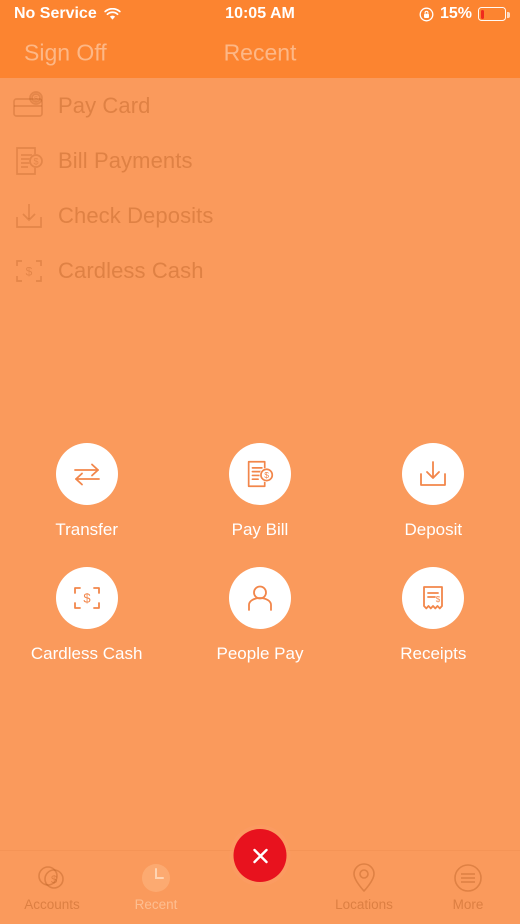 This screenshot has height=924, width=520. I want to click on tab-label: Recent, so click(156, 904).